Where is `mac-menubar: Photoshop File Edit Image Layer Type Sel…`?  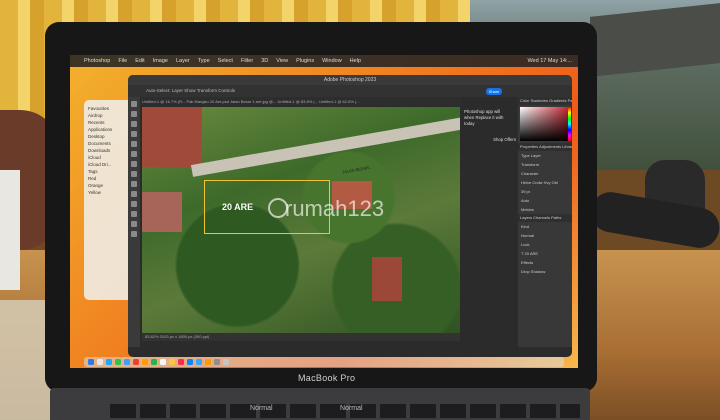
mac-menubar: Photoshop File Edit Image Layer Type Sel… is located at coordinates (324, 61).